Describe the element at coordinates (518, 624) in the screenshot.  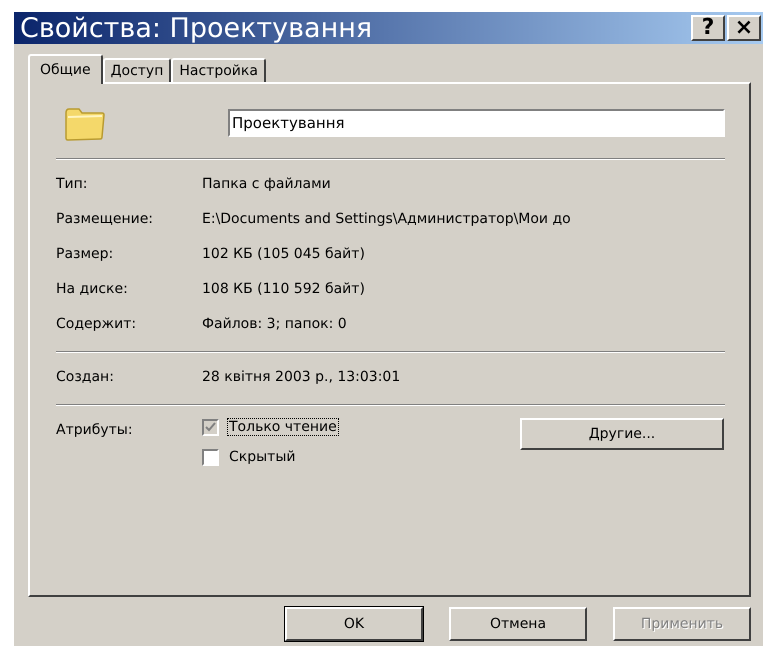
I see `dialog-button: Отмена` at that location.